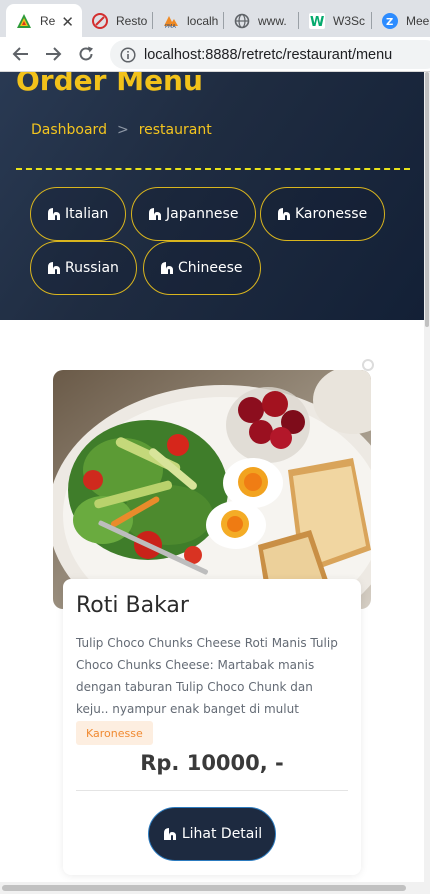 The height and width of the screenshot is (894, 430). I want to click on restaurant-logo-icon, so click(24, 21).